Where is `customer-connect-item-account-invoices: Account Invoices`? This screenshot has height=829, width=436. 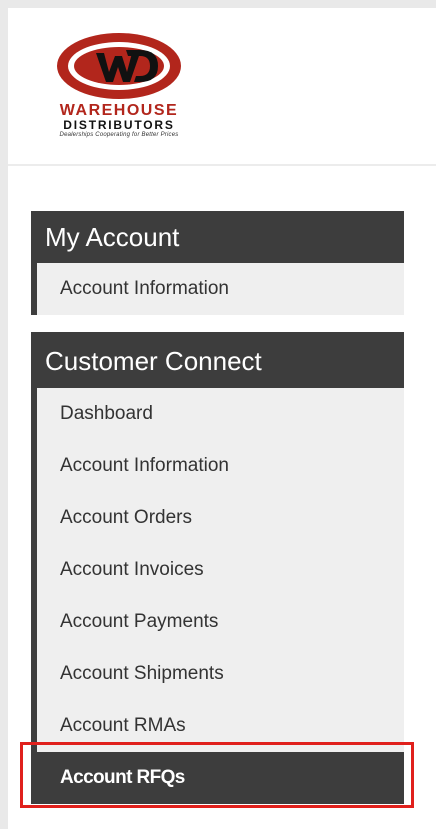 customer-connect-item-account-invoices: Account Invoices is located at coordinates (217, 570).